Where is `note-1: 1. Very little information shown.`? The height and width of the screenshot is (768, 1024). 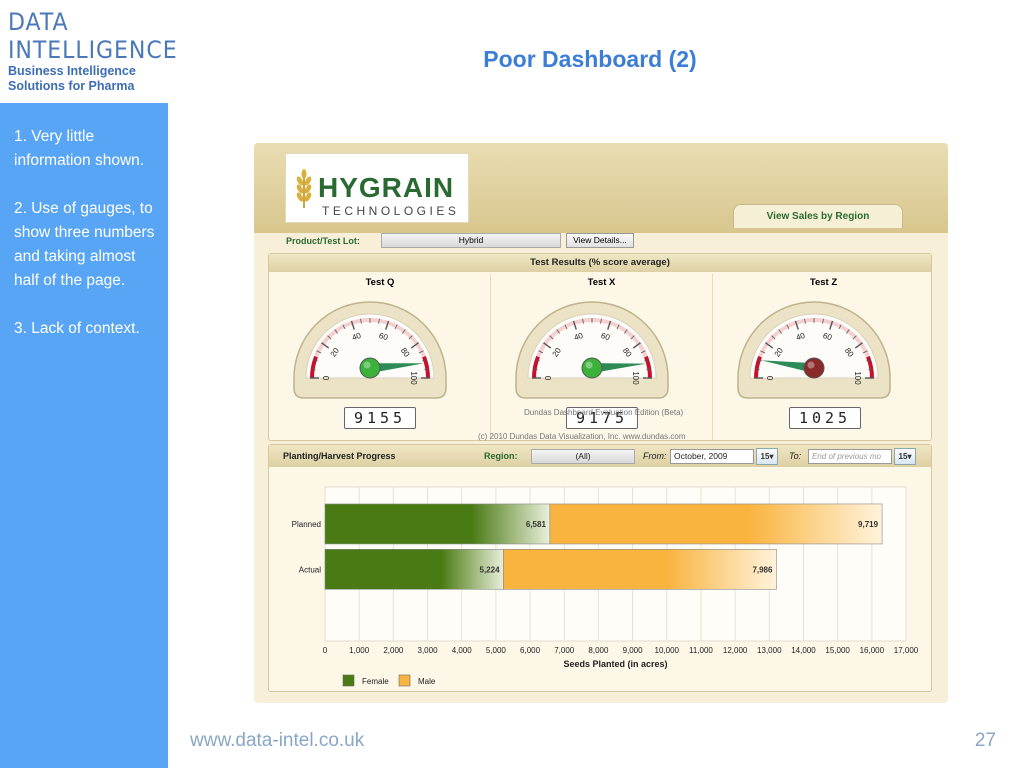 note-1: 1. Very little information shown. is located at coordinates (79, 148).